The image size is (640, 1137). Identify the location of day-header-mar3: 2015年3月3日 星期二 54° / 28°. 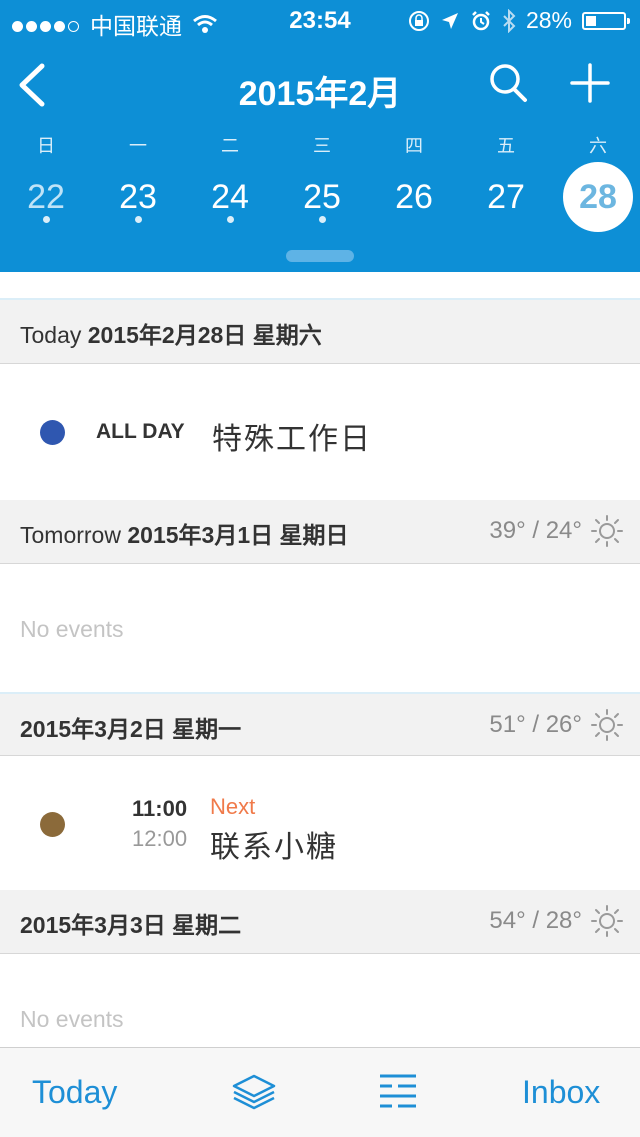
(320, 922).